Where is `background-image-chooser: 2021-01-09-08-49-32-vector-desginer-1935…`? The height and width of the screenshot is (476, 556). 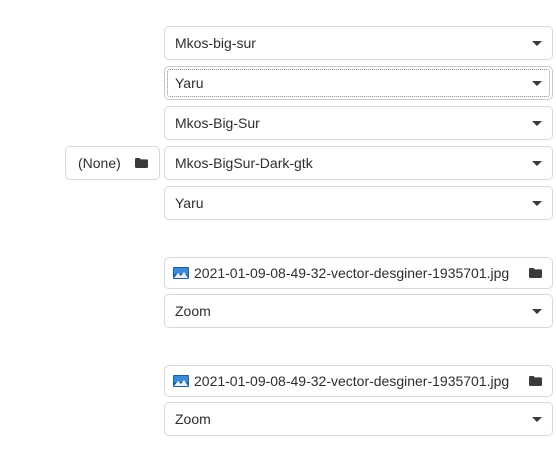 background-image-chooser: 2021-01-09-08-49-32-vector-desginer-1935… is located at coordinates (358, 273).